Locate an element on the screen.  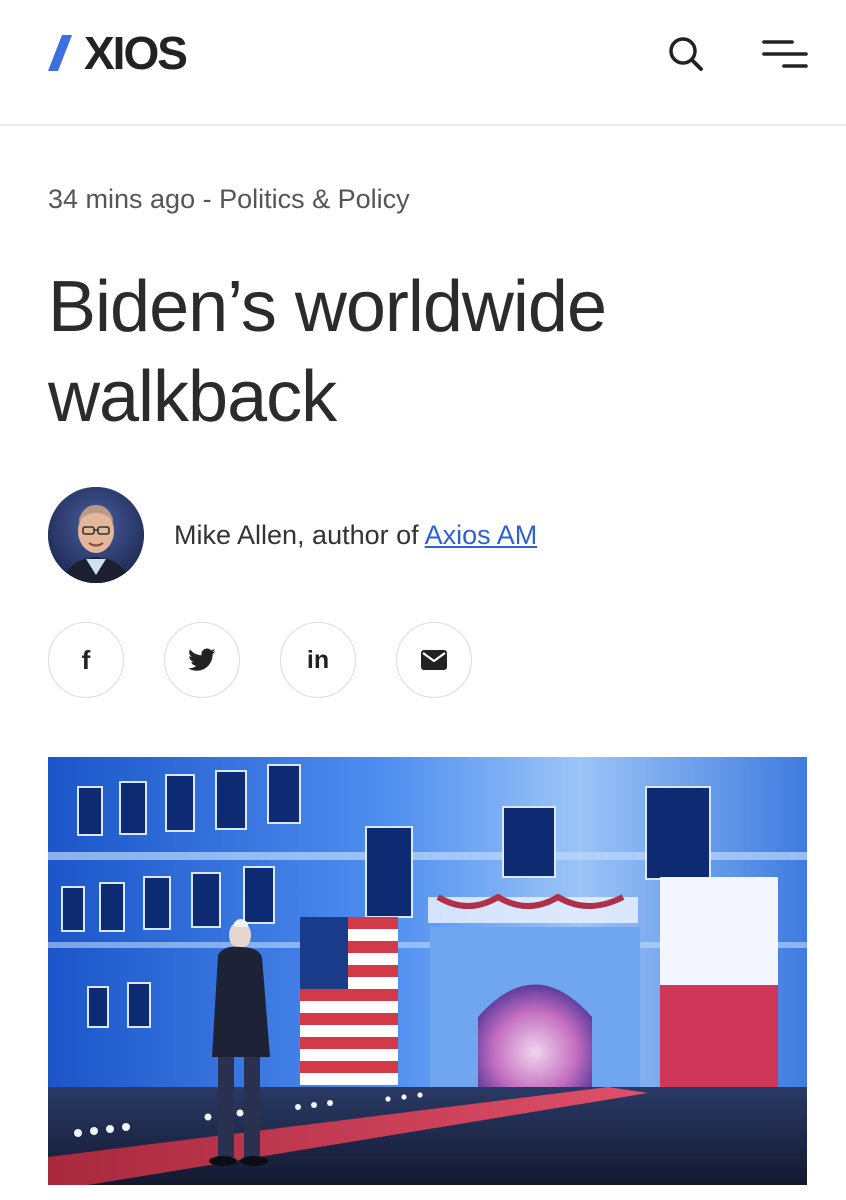
share-linkedin-button: in is located at coordinates (318, 660).